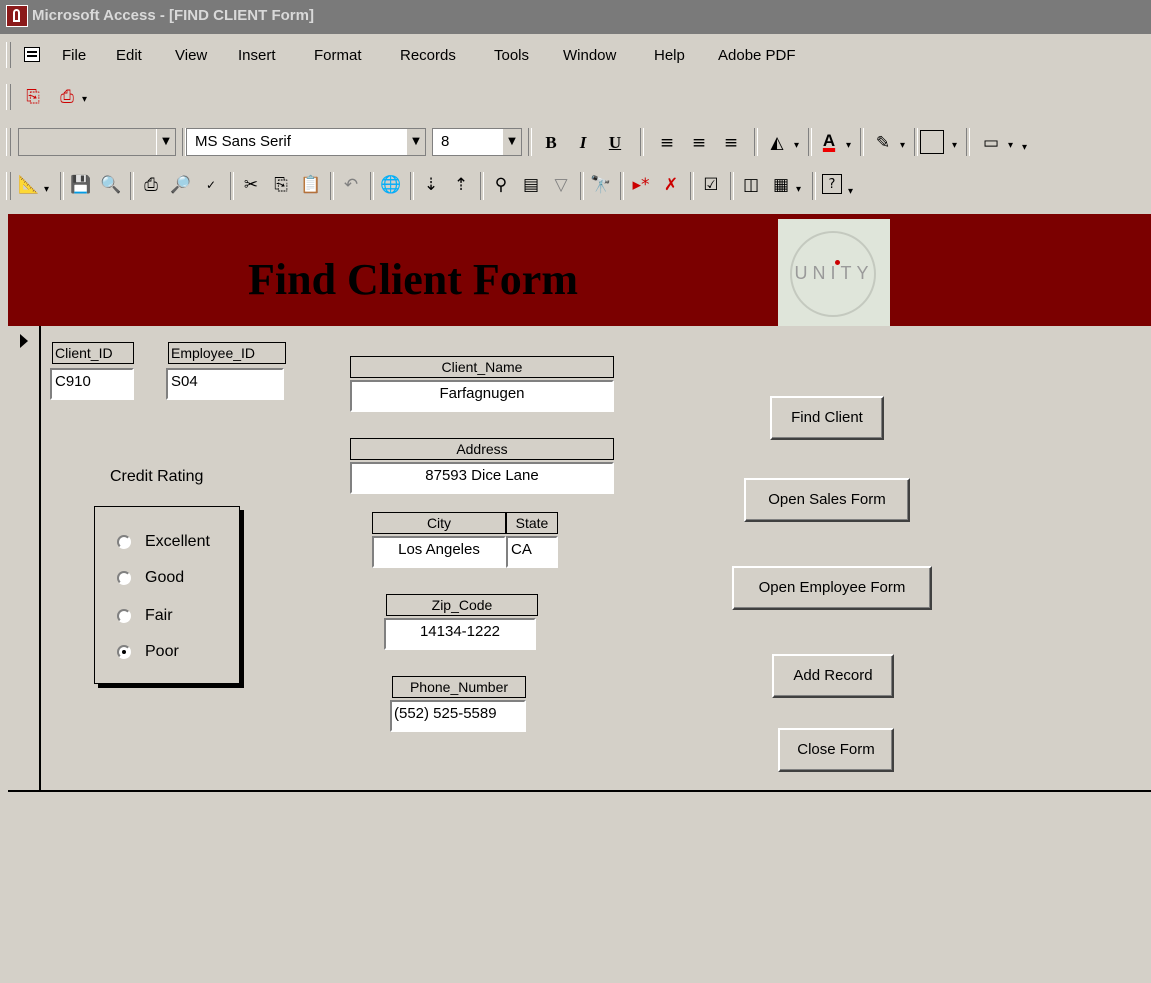 This screenshot has width=1151, height=983. Describe the element at coordinates (33, 97) in the screenshot. I see `convert-to-pdf-icon: ⎘` at that location.